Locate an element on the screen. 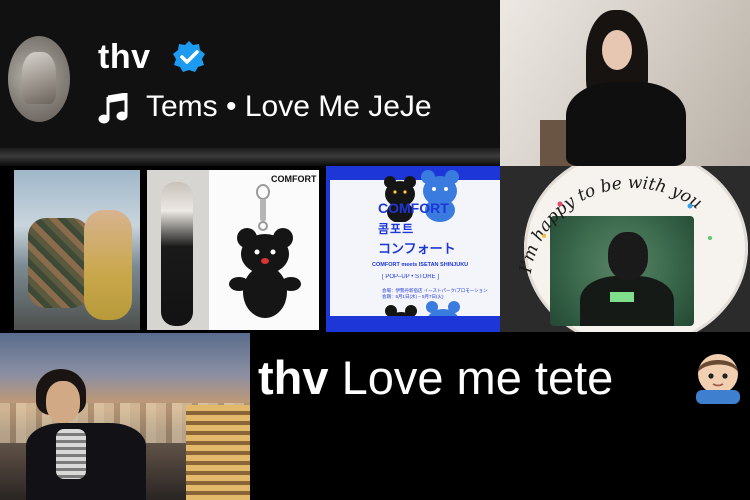 This screenshot has width=750, height=500. poster-bottom-bar is located at coordinates (417, 324).